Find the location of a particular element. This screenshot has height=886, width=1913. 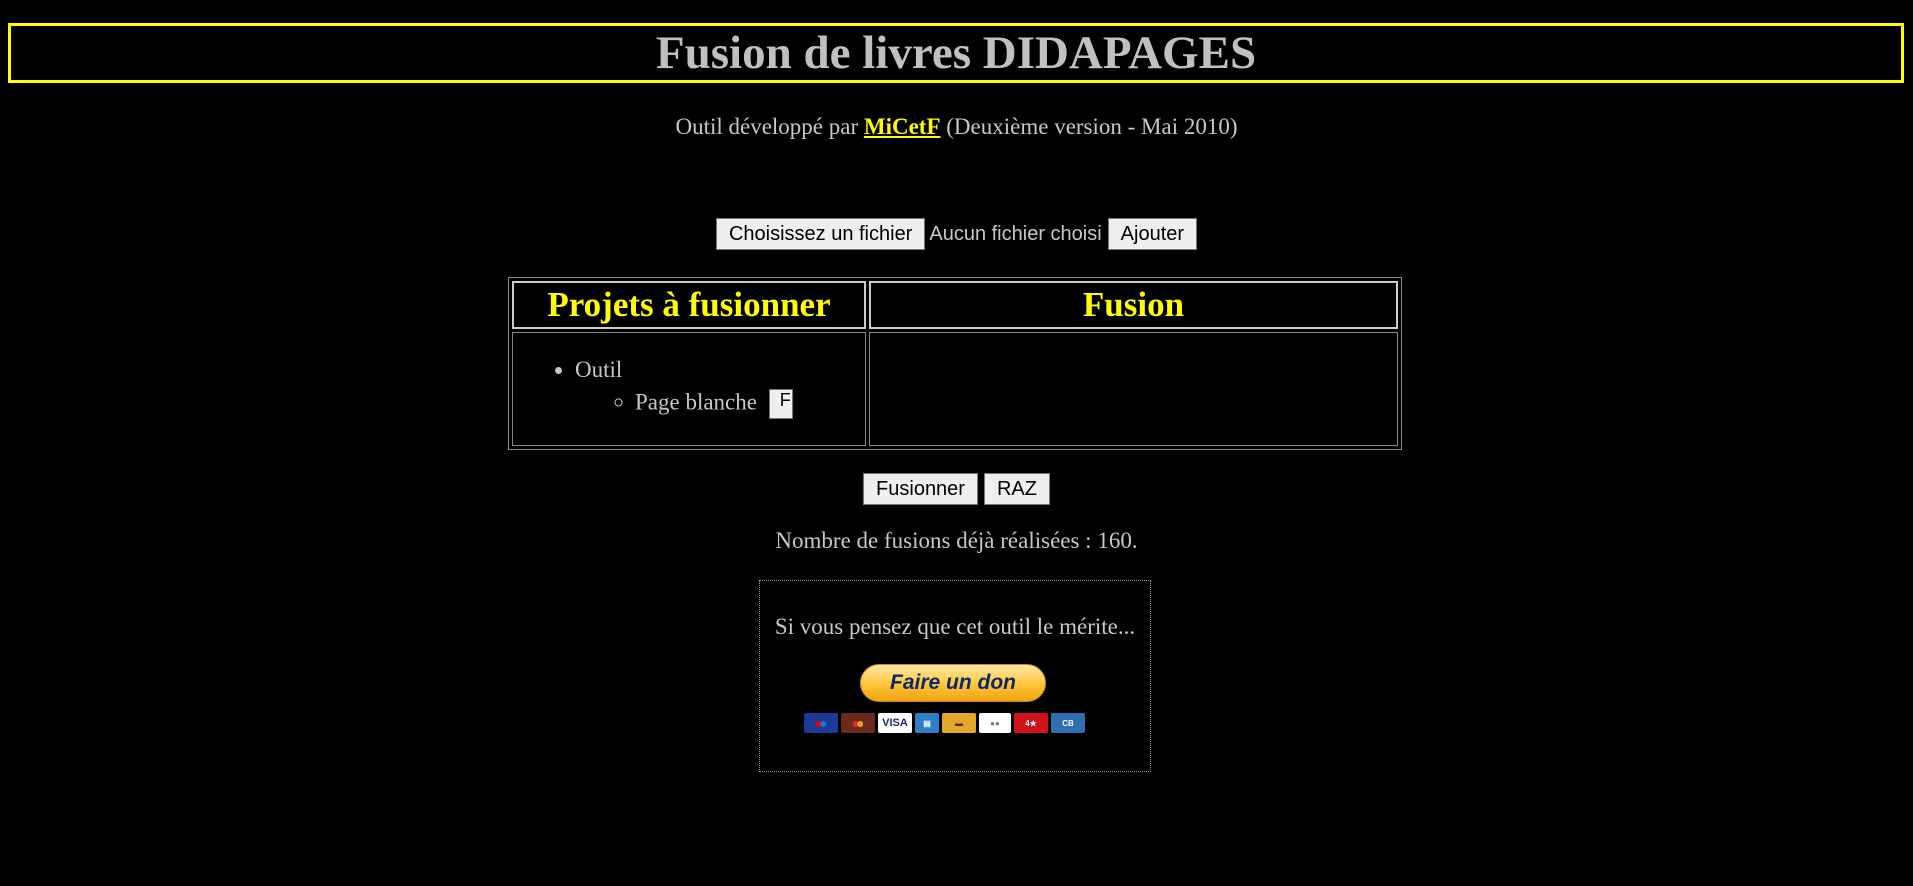

merge-count-text: Nombre de fusions déjà réalisées : 160. is located at coordinates (956, 540).